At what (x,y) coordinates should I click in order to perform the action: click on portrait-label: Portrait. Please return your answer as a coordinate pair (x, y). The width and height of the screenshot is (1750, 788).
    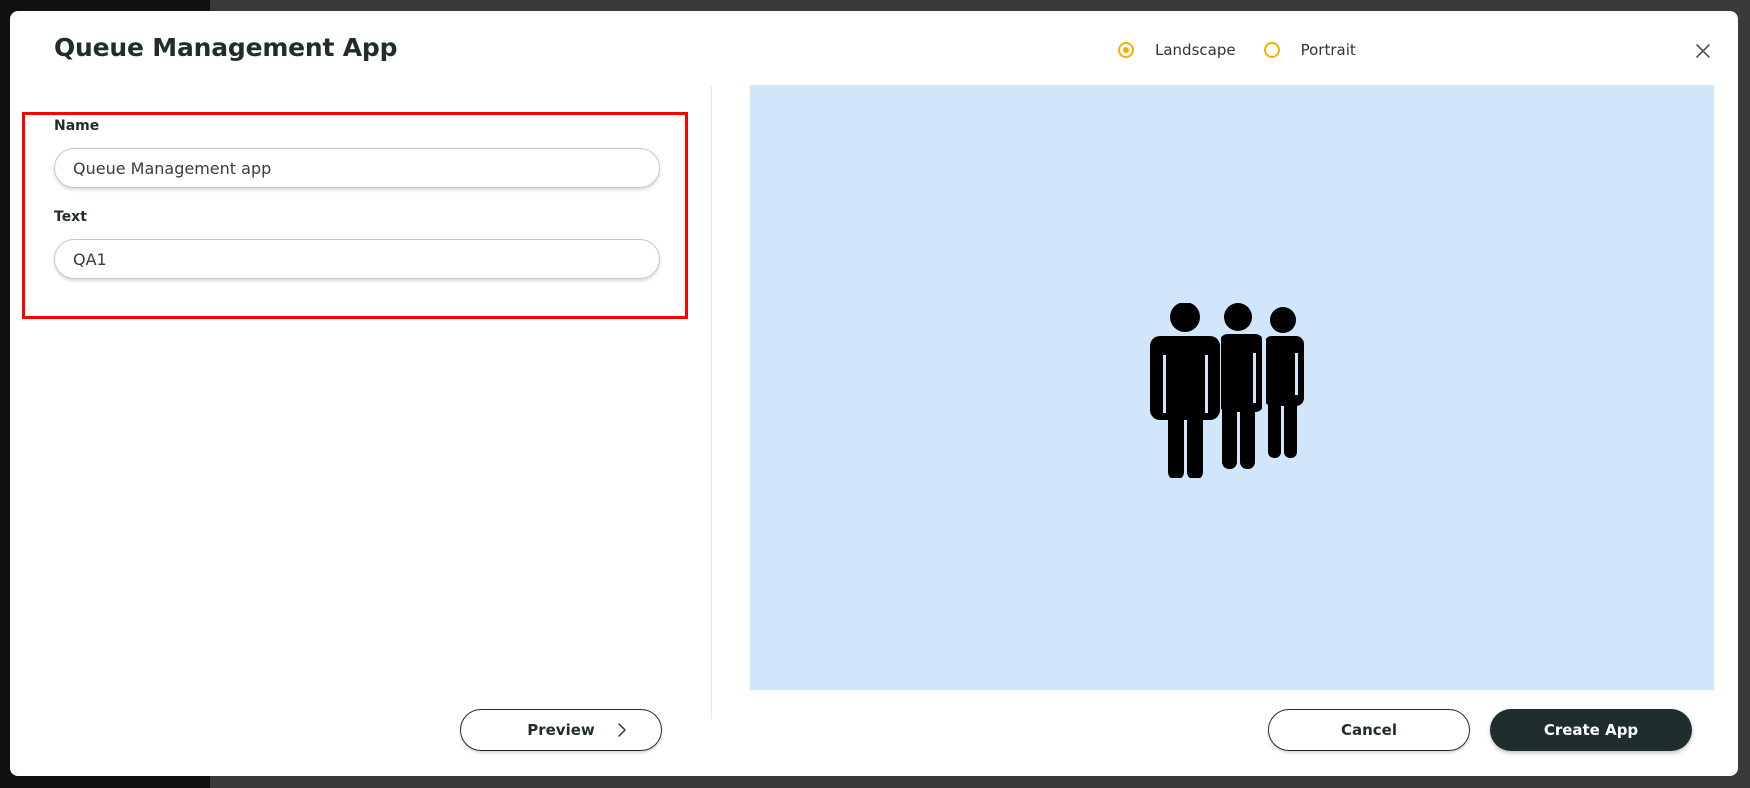
    Looking at the image, I should click on (1328, 50).